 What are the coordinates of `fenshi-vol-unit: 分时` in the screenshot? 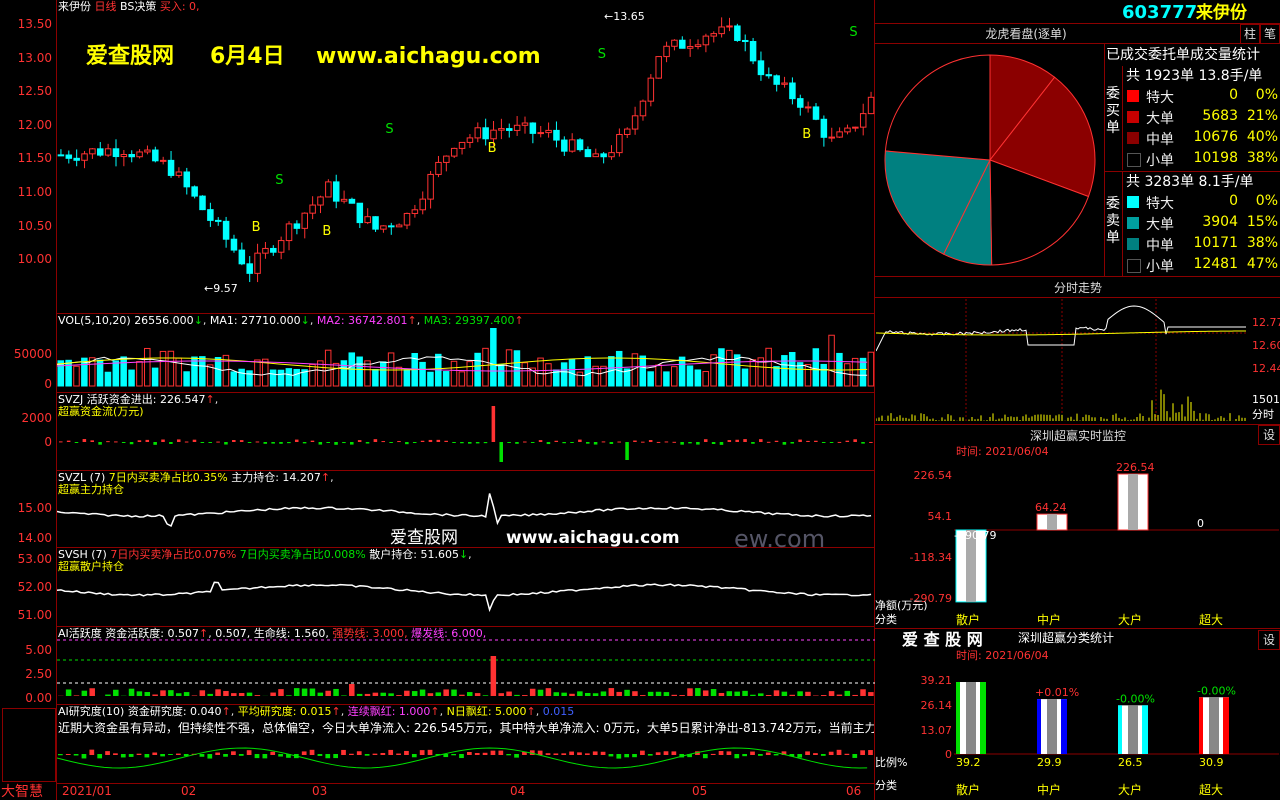 It's located at (1263, 414).